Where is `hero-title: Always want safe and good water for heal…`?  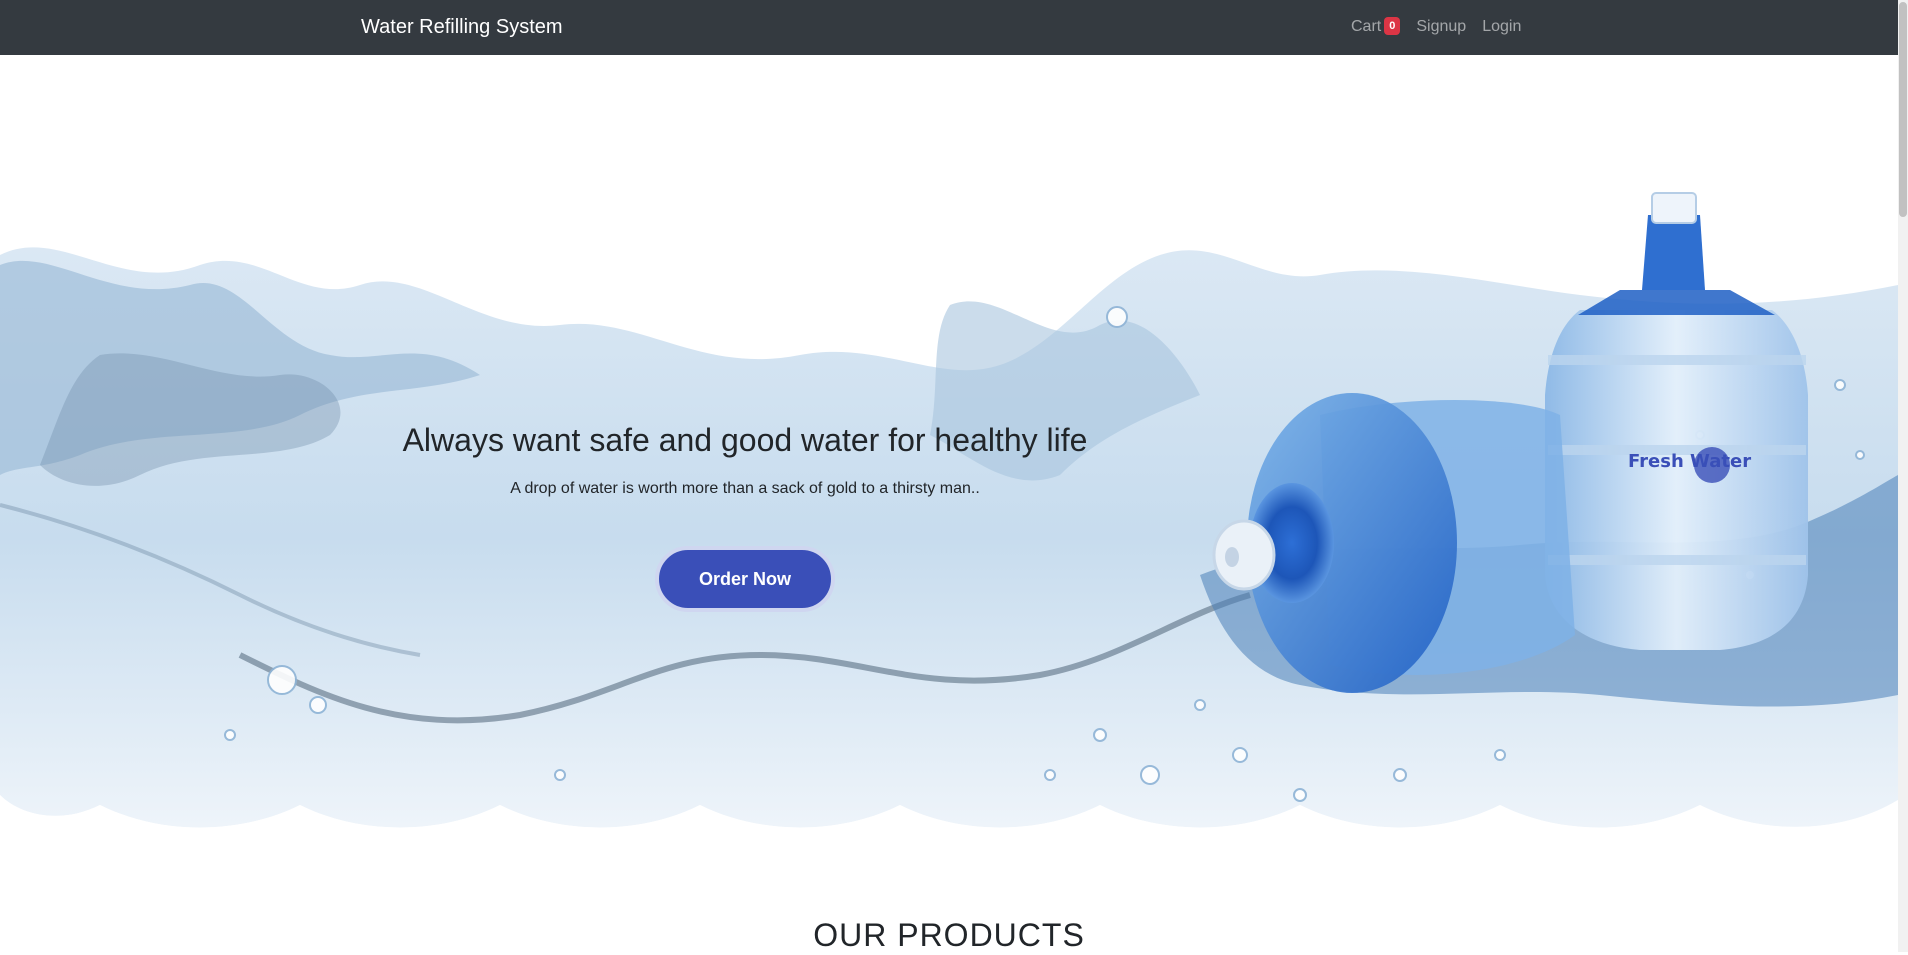 hero-title: Always want safe and good water for heal… is located at coordinates (745, 440).